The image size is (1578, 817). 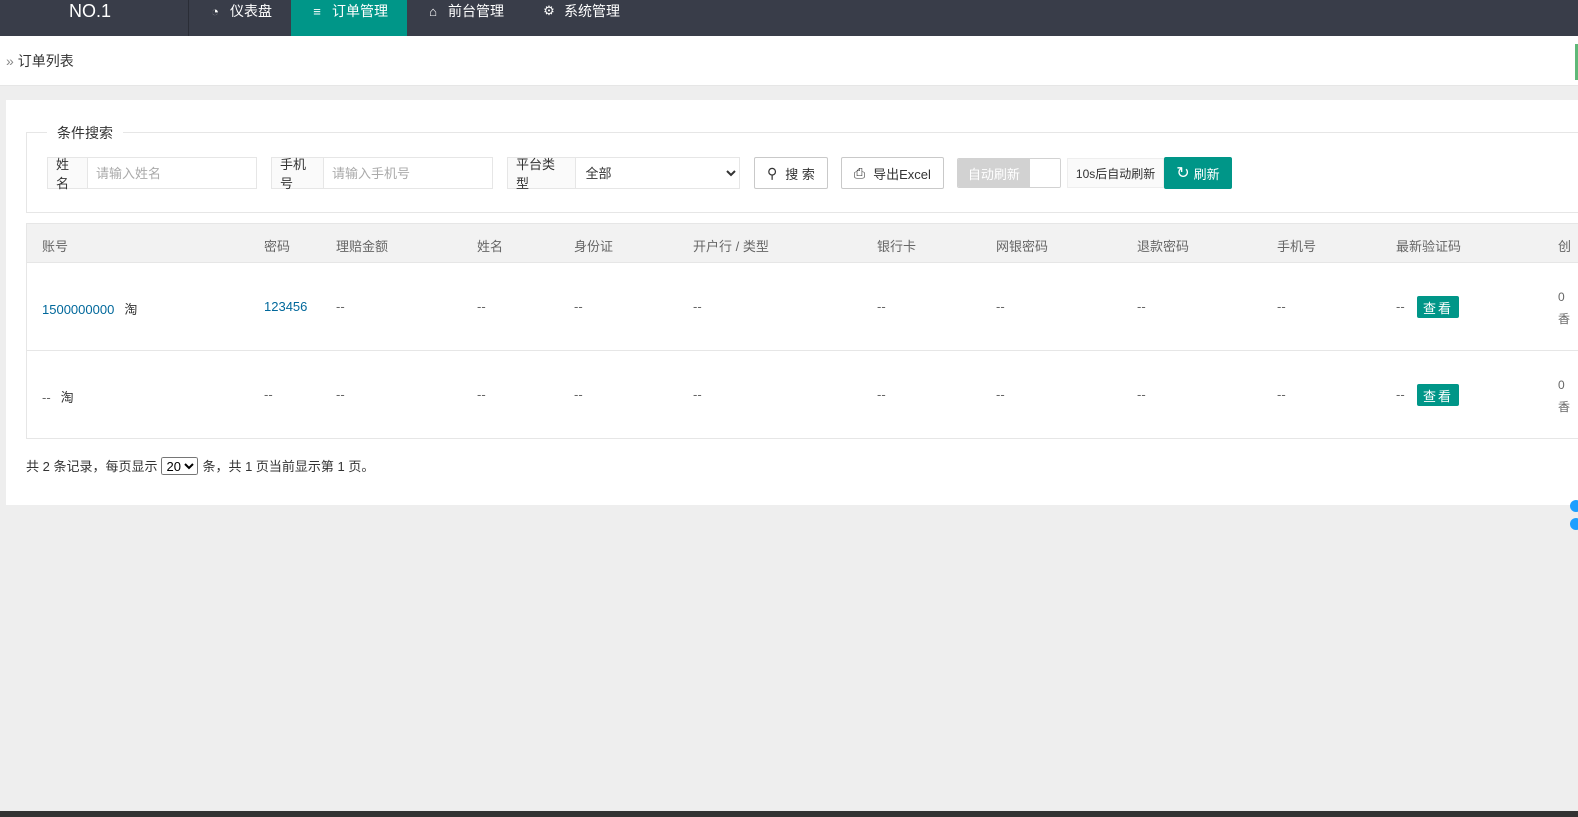 What do you see at coordinates (1429, 246) in the screenshot?
I see `col-code: 最新验证码` at bounding box center [1429, 246].